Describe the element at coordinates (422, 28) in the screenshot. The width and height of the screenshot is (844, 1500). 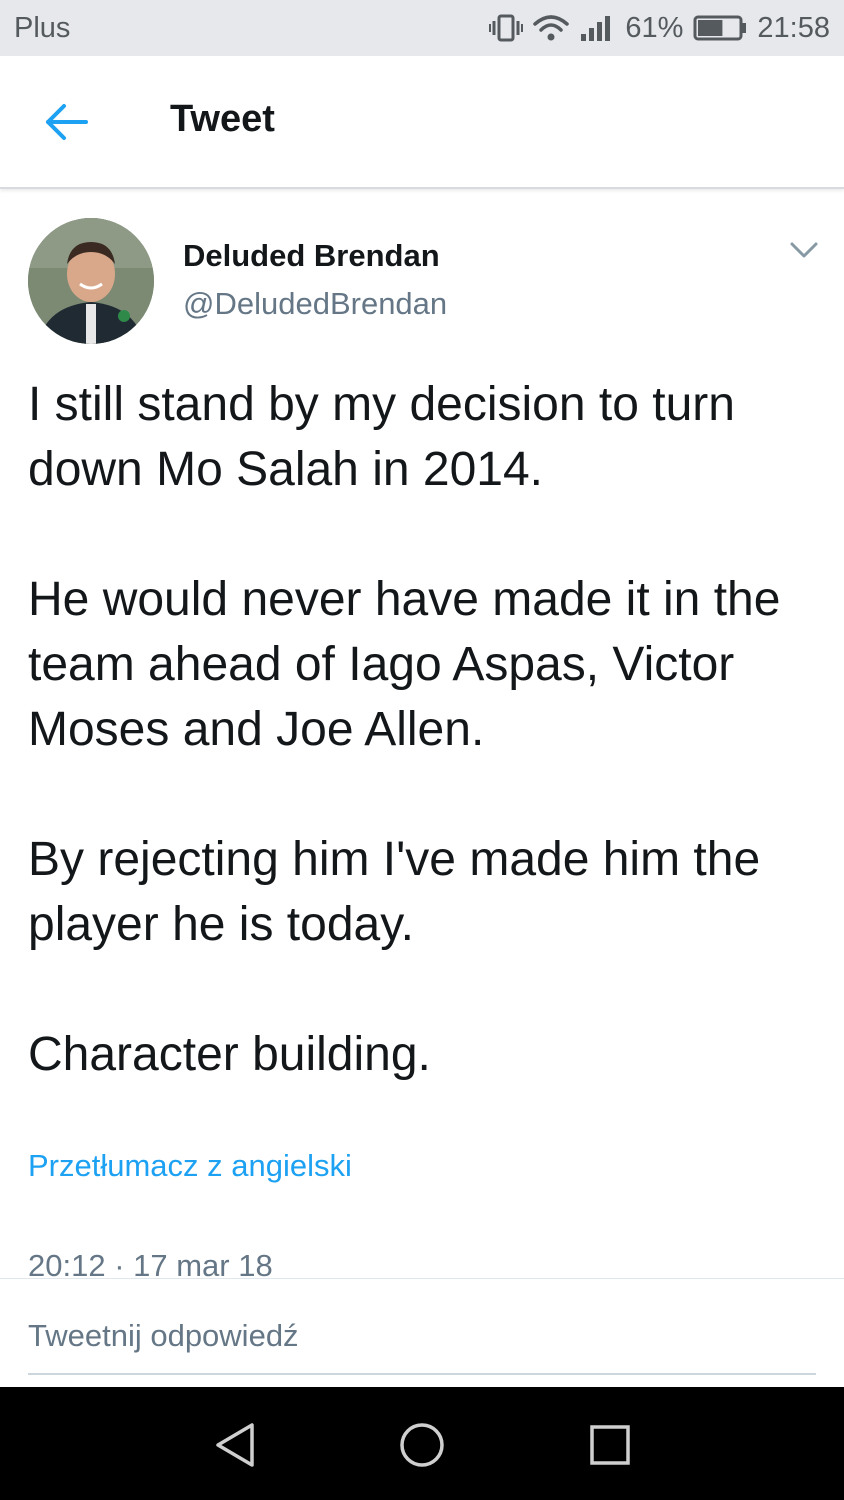
I see `status-bar: Plus 61% 21:58` at that location.